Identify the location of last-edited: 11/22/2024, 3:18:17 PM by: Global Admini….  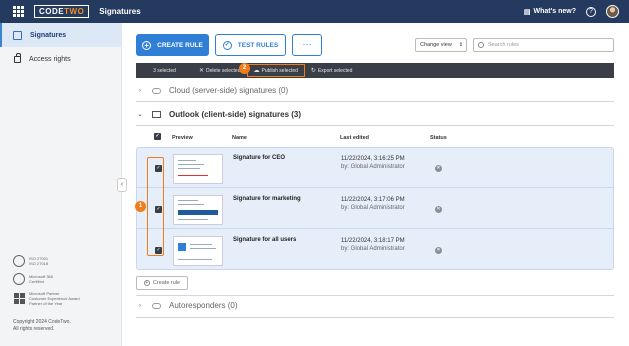
(373, 245).